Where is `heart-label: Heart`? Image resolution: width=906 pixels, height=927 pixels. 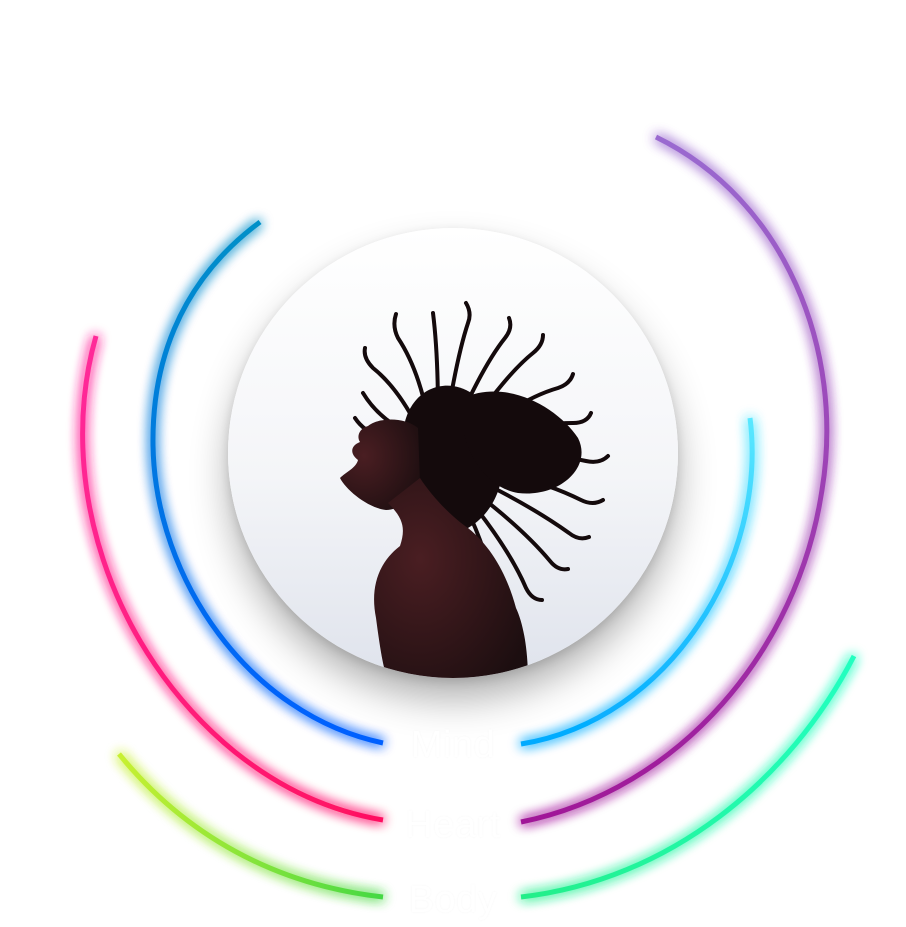
heart-label: Heart is located at coordinates (453, 825).